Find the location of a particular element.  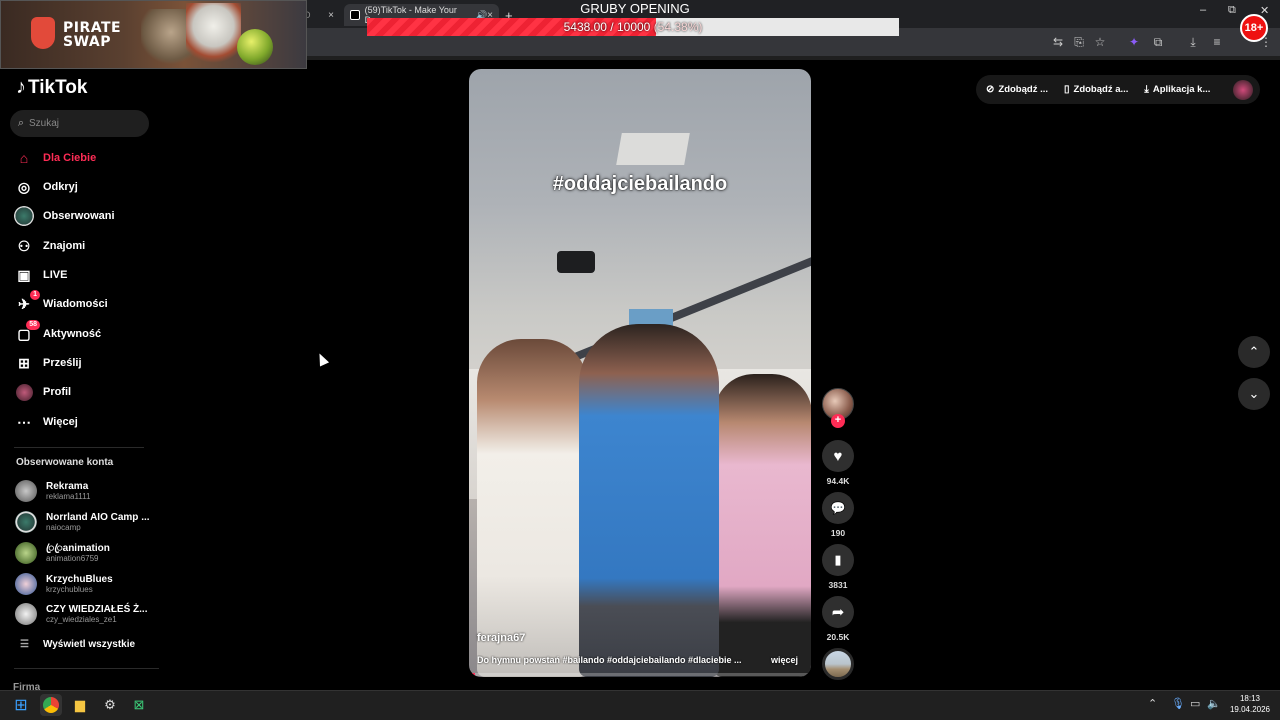

microphone-icon: 🎙 is located at coordinates (1178, 703).